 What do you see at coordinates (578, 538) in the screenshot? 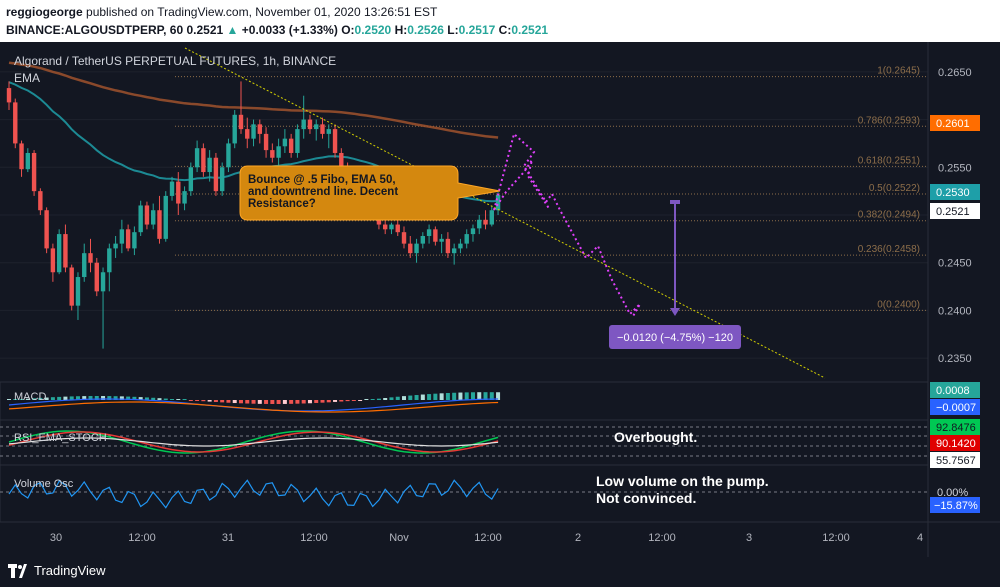
I see `time-tick-label: 2` at bounding box center [578, 538].